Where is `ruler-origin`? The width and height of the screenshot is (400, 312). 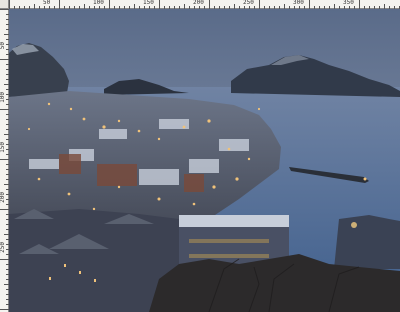 ruler-origin is located at coordinates (4, 4).